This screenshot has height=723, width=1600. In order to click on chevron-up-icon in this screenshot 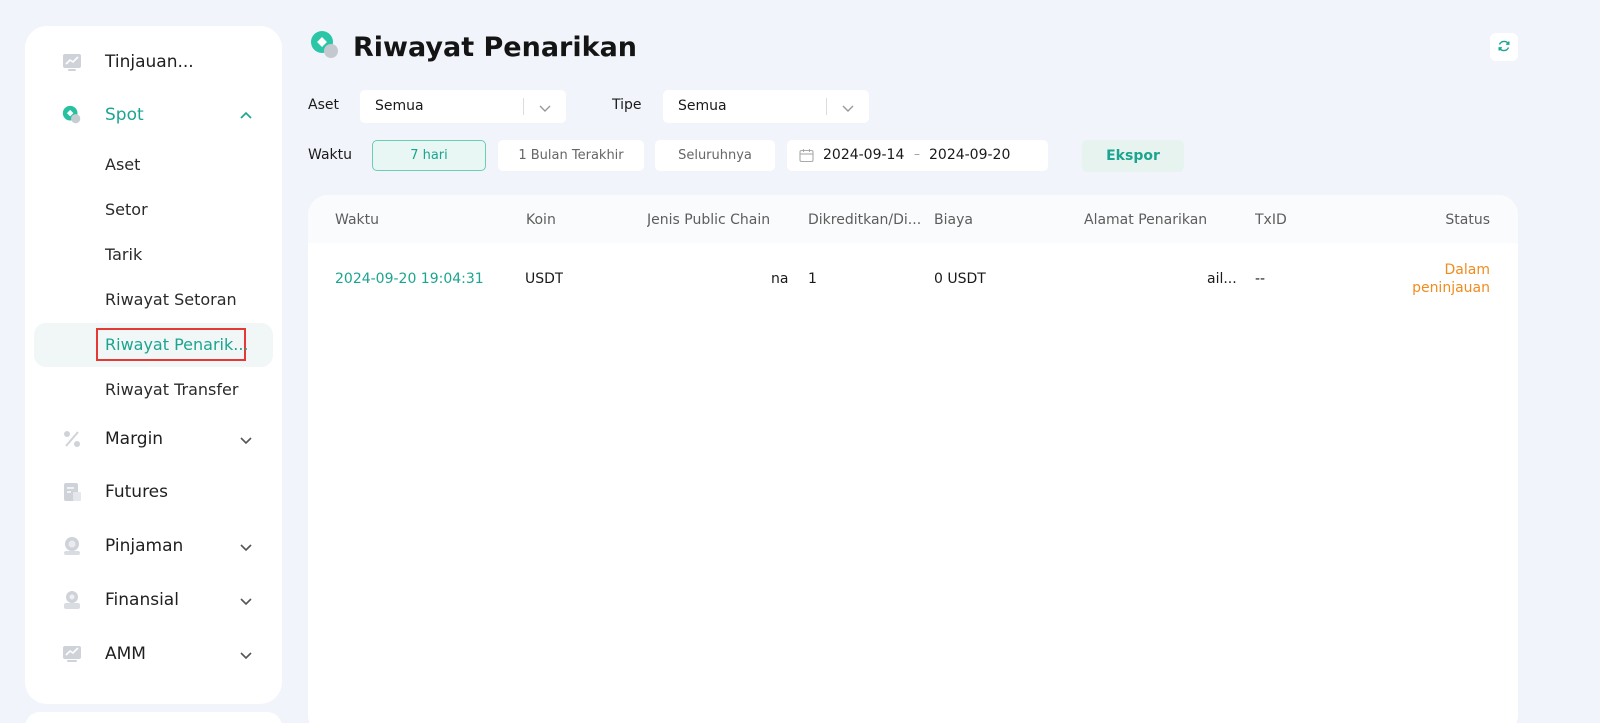, I will do `click(246, 115)`.